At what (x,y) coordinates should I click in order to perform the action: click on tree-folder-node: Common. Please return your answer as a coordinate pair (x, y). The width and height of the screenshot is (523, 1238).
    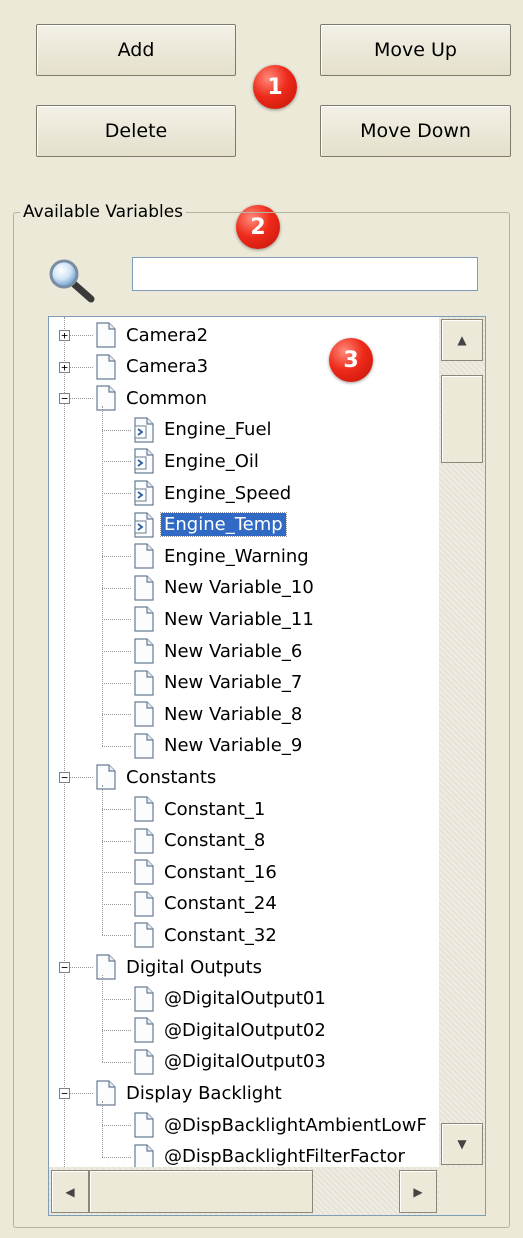
    Looking at the image, I should click on (152, 398).